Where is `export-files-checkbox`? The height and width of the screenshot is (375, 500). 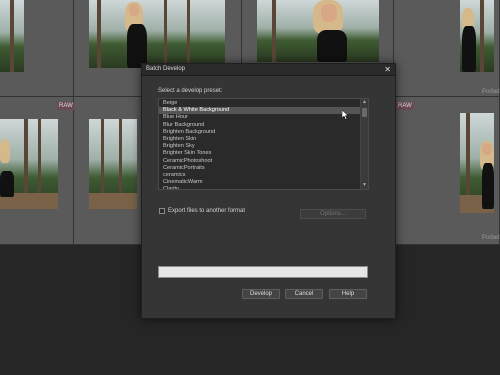 export-files-checkbox is located at coordinates (162, 211).